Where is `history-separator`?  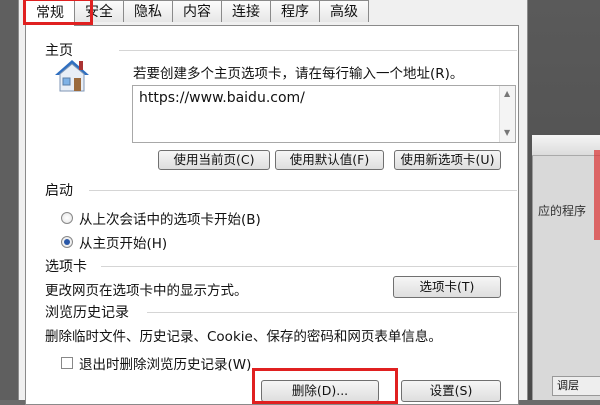
history-separator is located at coordinates (332, 312).